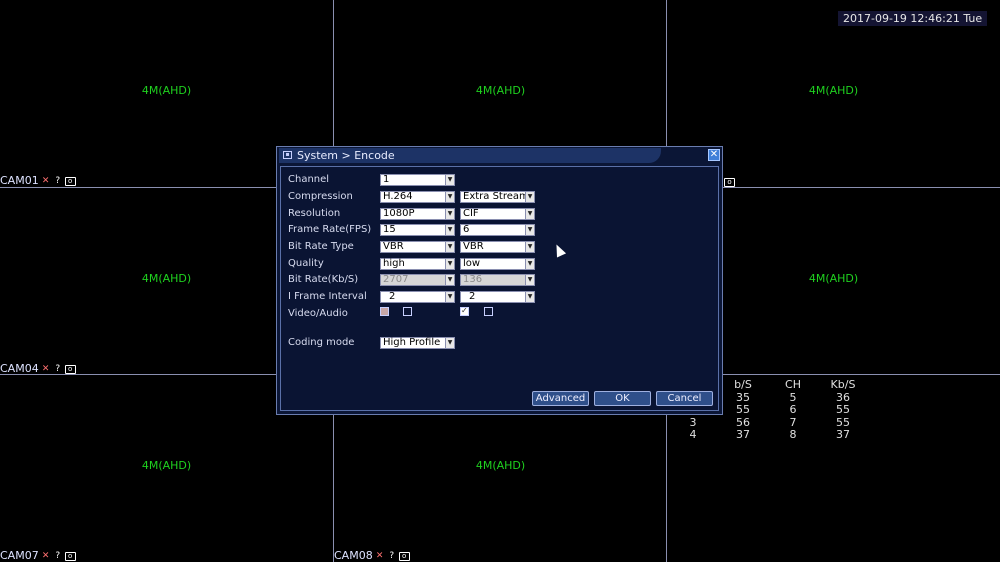  What do you see at coordinates (417, 197) in the screenshot?
I see `compression-select: H.264 ▼` at bounding box center [417, 197].